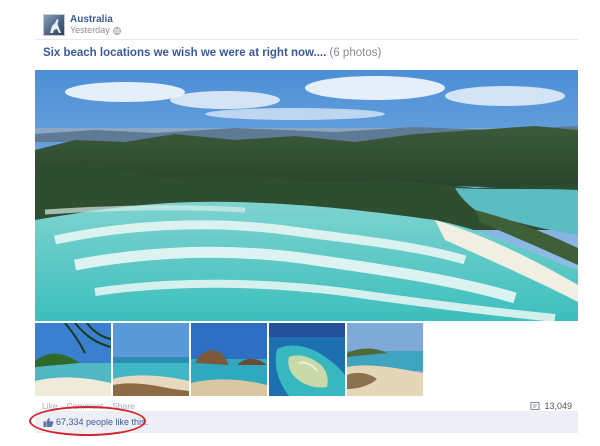  What do you see at coordinates (102, 422) in the screenshot?
I see `likes-count-text: 67,334 people like this.` at bounding box center [102, 422].